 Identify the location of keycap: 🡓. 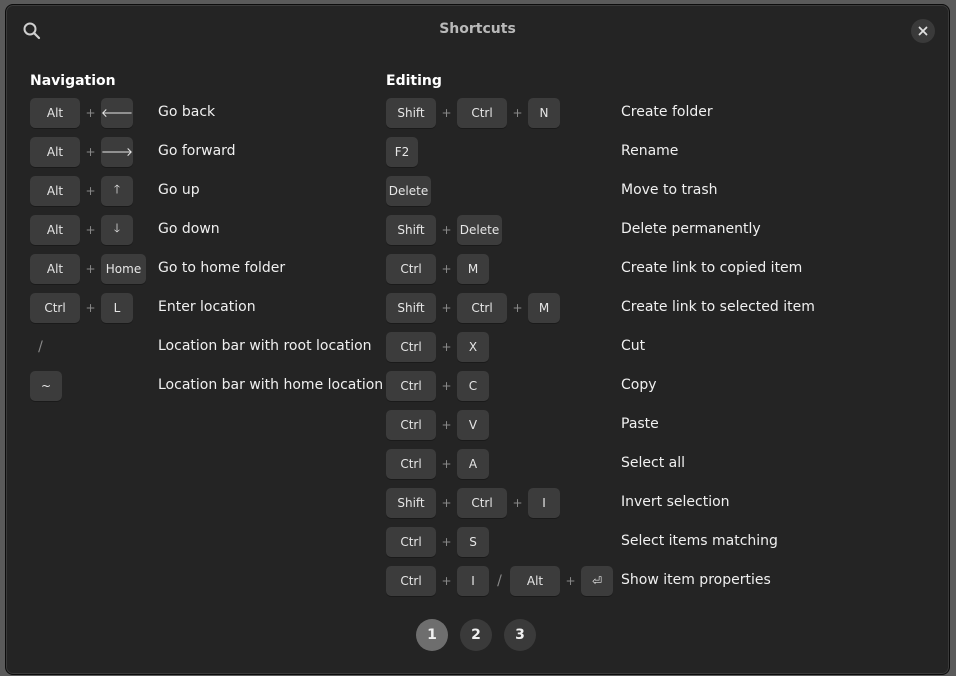
(117, 229).